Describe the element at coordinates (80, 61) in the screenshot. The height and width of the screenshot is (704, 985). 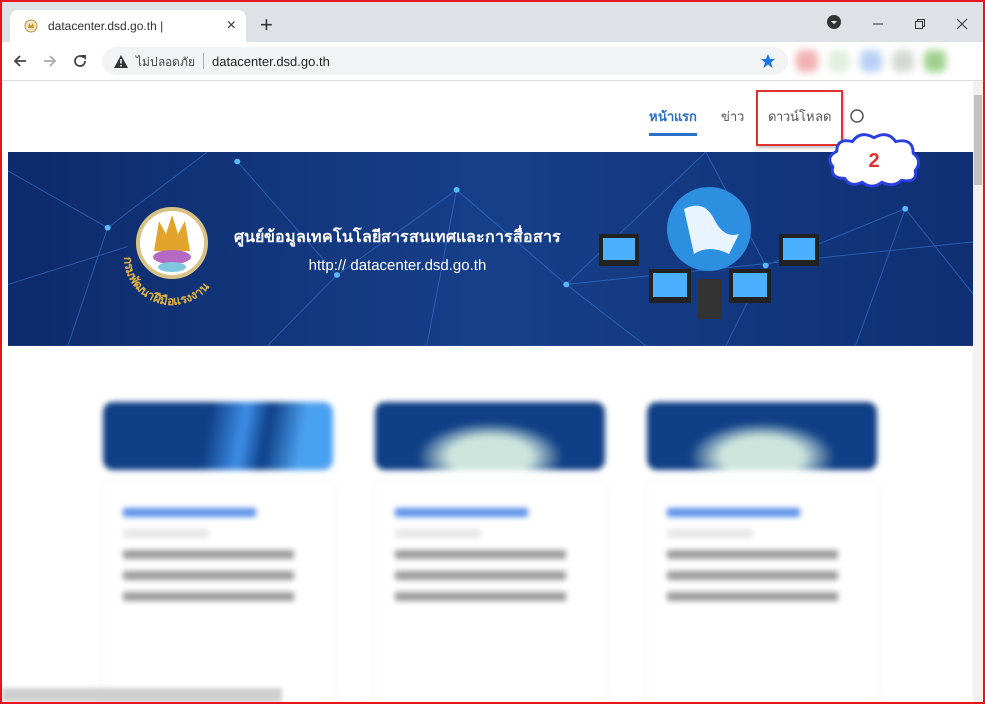
I see `reload-icon` at that location.